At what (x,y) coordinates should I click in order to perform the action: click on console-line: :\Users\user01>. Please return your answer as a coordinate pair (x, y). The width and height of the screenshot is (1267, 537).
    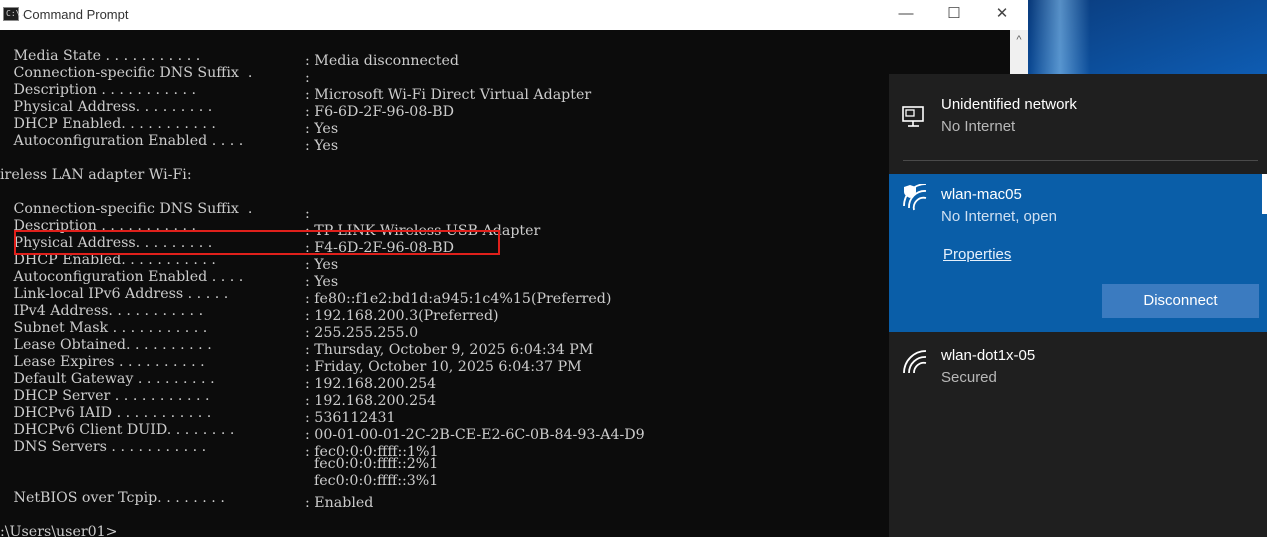
    Looking at the image, I should click on (59, 530).